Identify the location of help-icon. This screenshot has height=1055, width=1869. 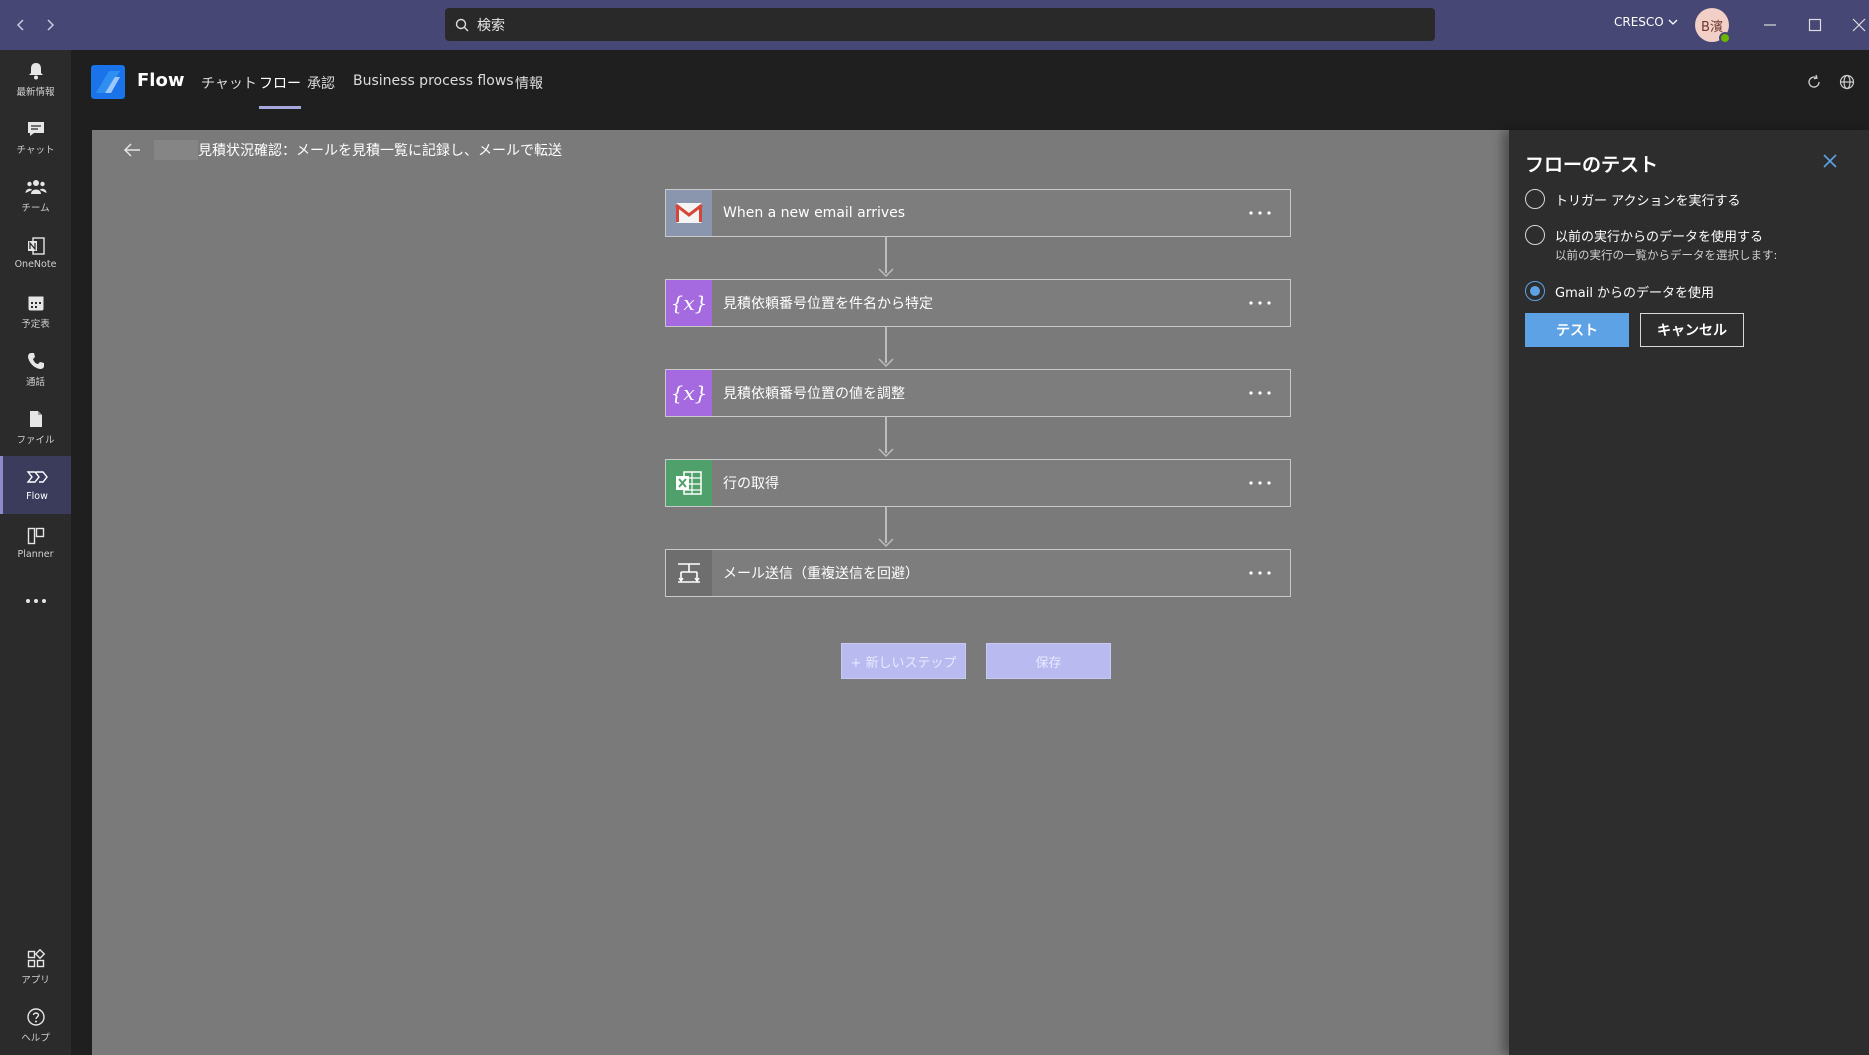
(36, 1017).